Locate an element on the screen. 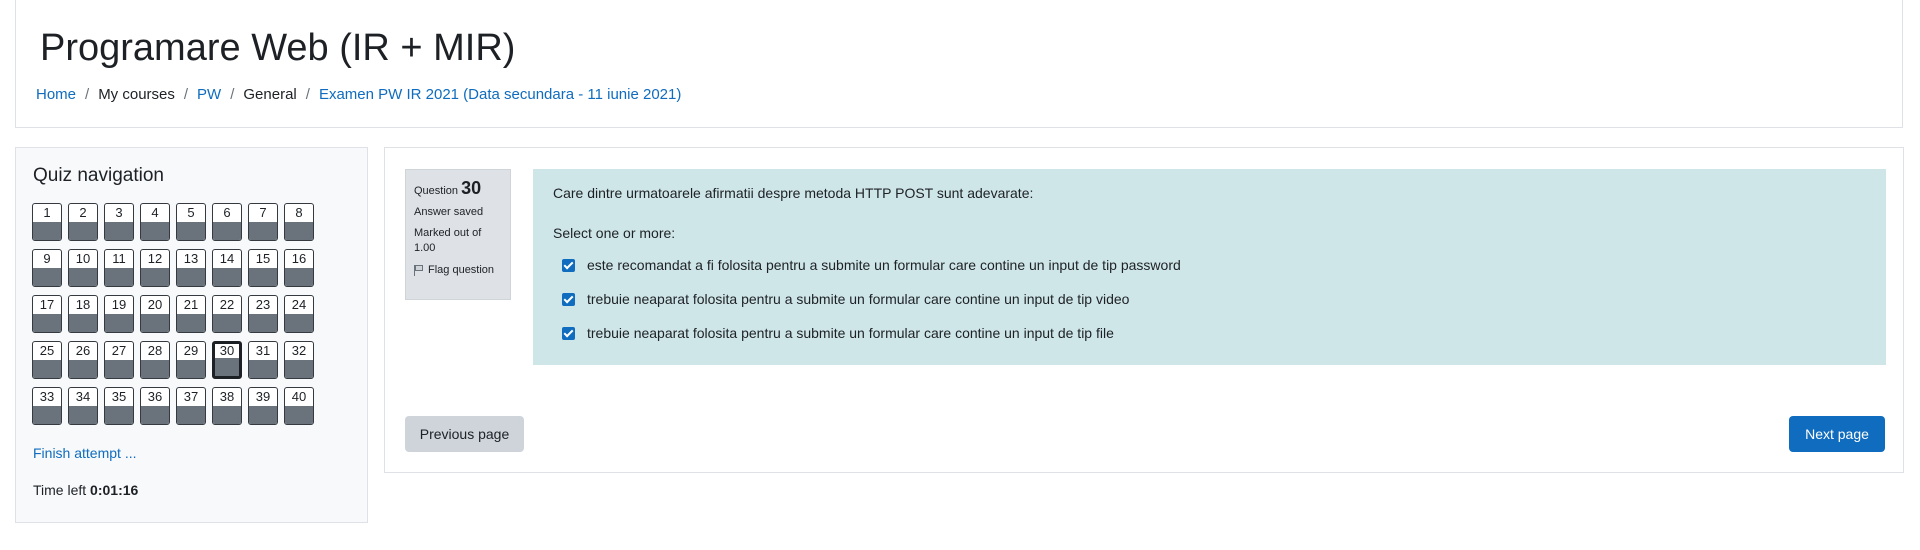  quiz-nav-number: 7 is located at coordinates (263, 212).